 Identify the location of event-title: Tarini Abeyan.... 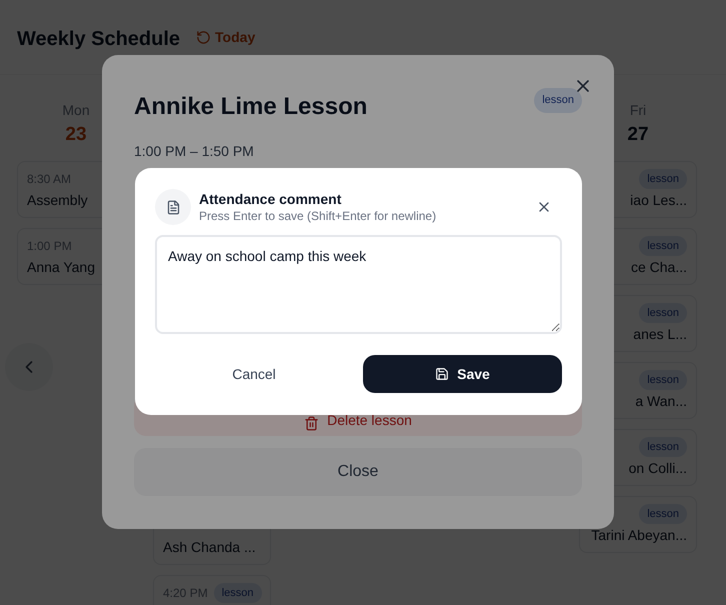
(639, 535).